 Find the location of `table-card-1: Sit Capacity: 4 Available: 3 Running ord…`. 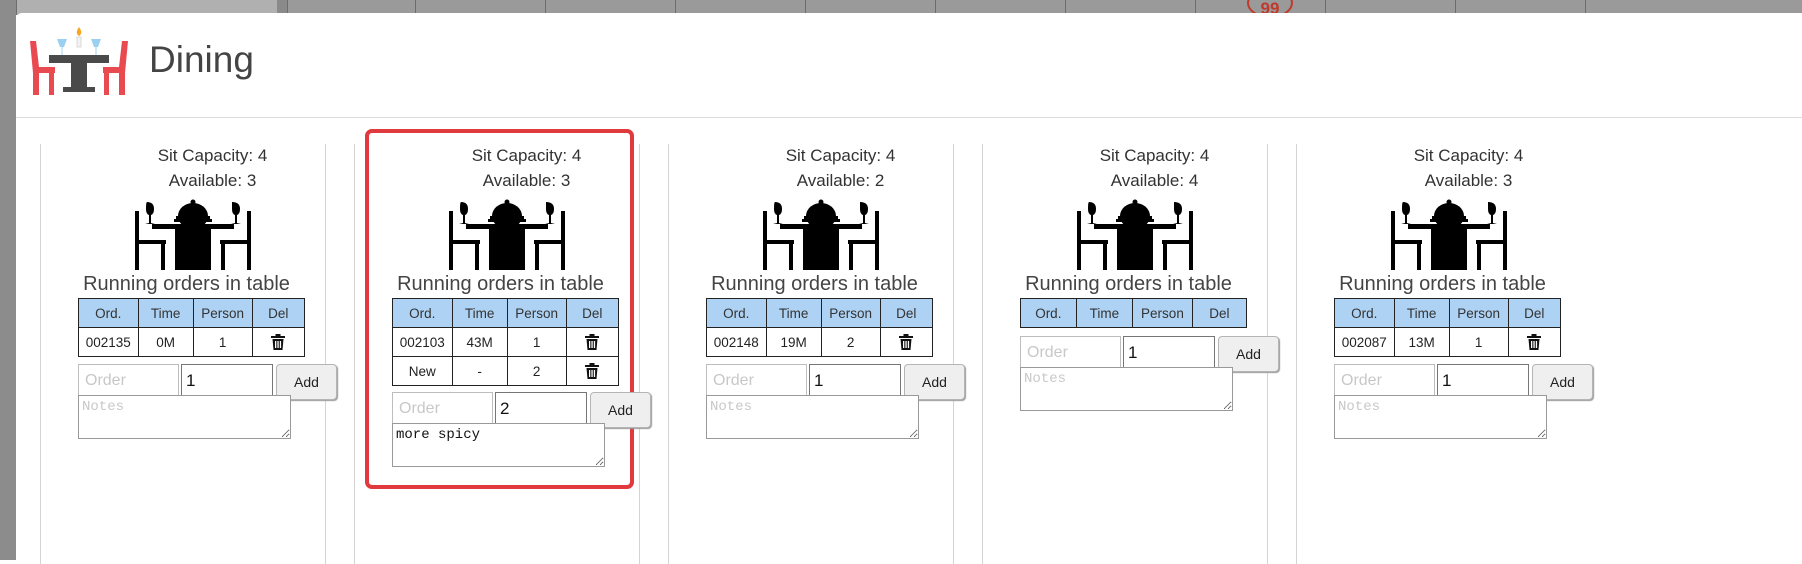

table-card-1: Sit Capacity: 4 Available: 3 Running ord… is located at coordinates (212, 339).